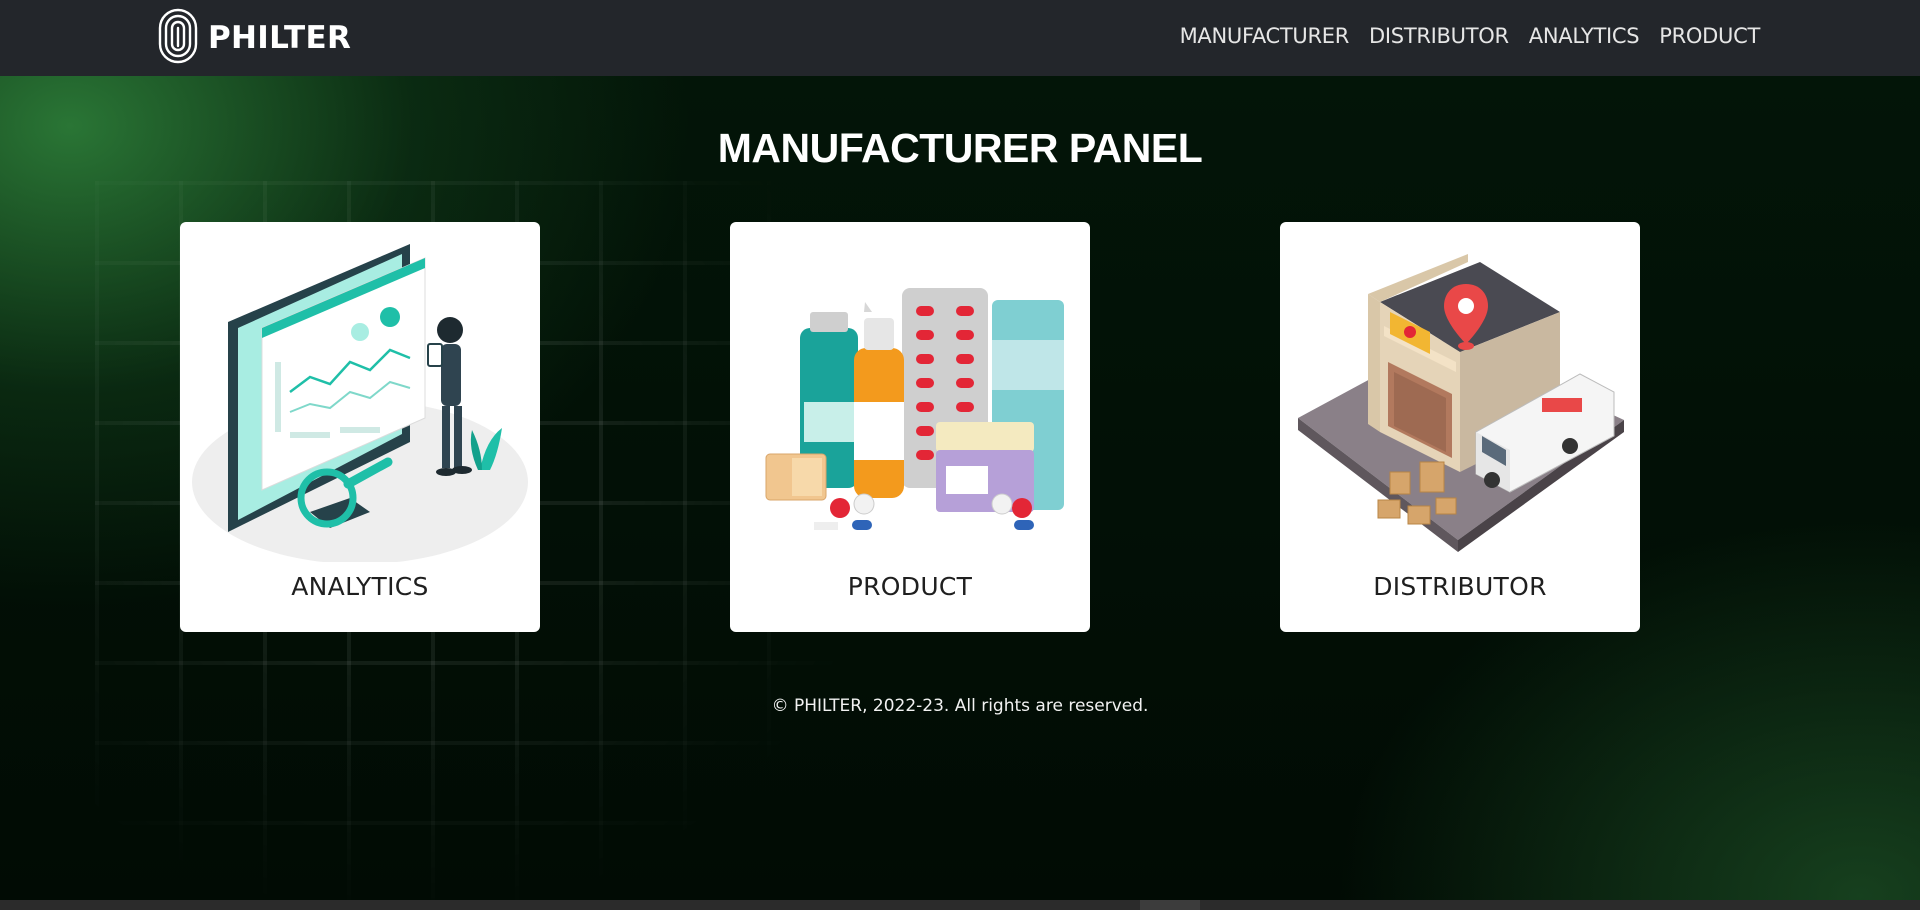  I want to click on analytics-card: ANALYTICS, so click(360, 427).